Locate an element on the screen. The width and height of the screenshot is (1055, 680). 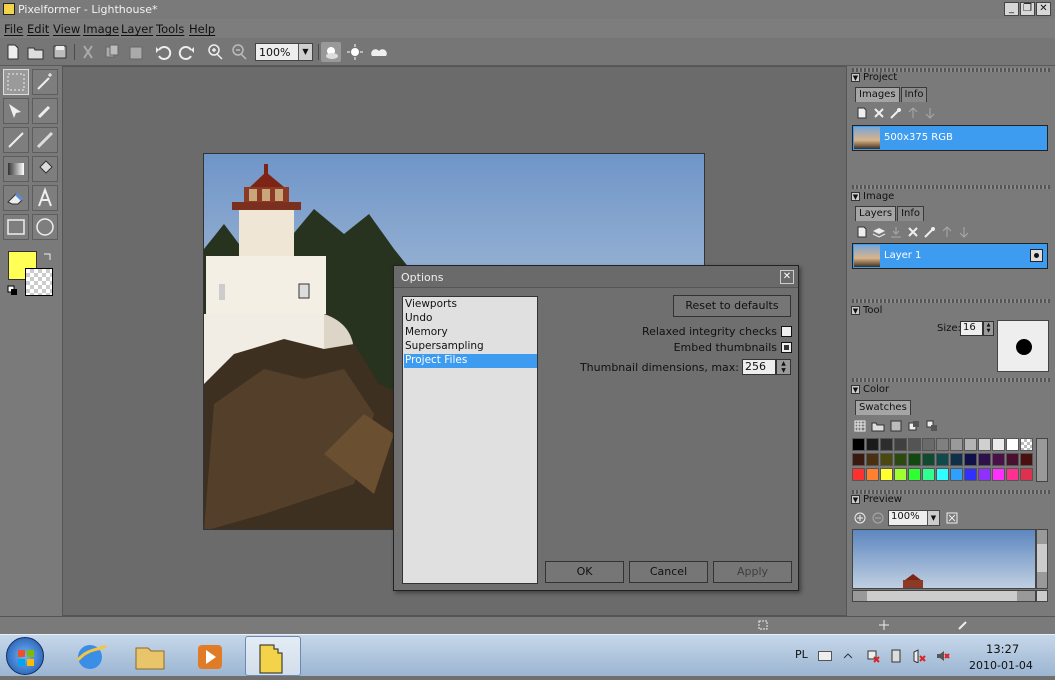
undo-icon is located at coordinates (163, 52).